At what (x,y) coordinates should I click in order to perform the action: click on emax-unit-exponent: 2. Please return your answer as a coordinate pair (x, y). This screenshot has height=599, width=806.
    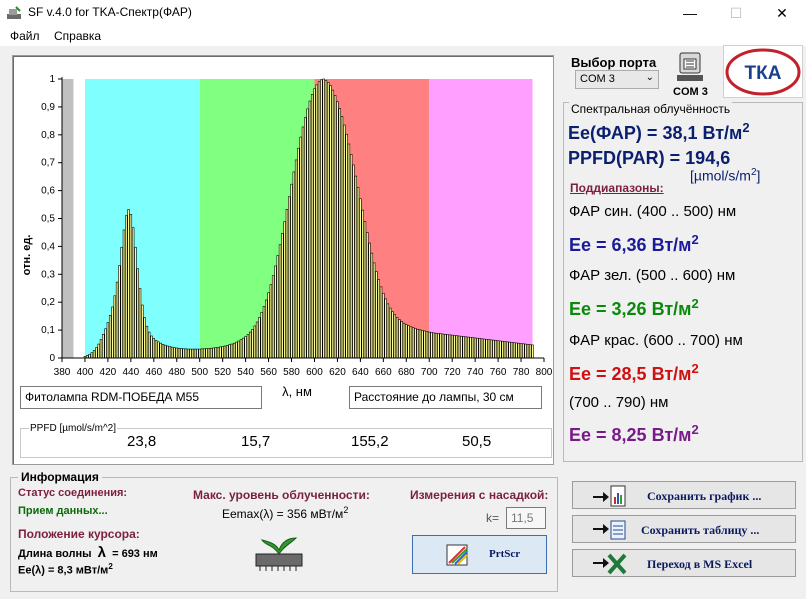
    Looking at the image, I should click on (346, 510).